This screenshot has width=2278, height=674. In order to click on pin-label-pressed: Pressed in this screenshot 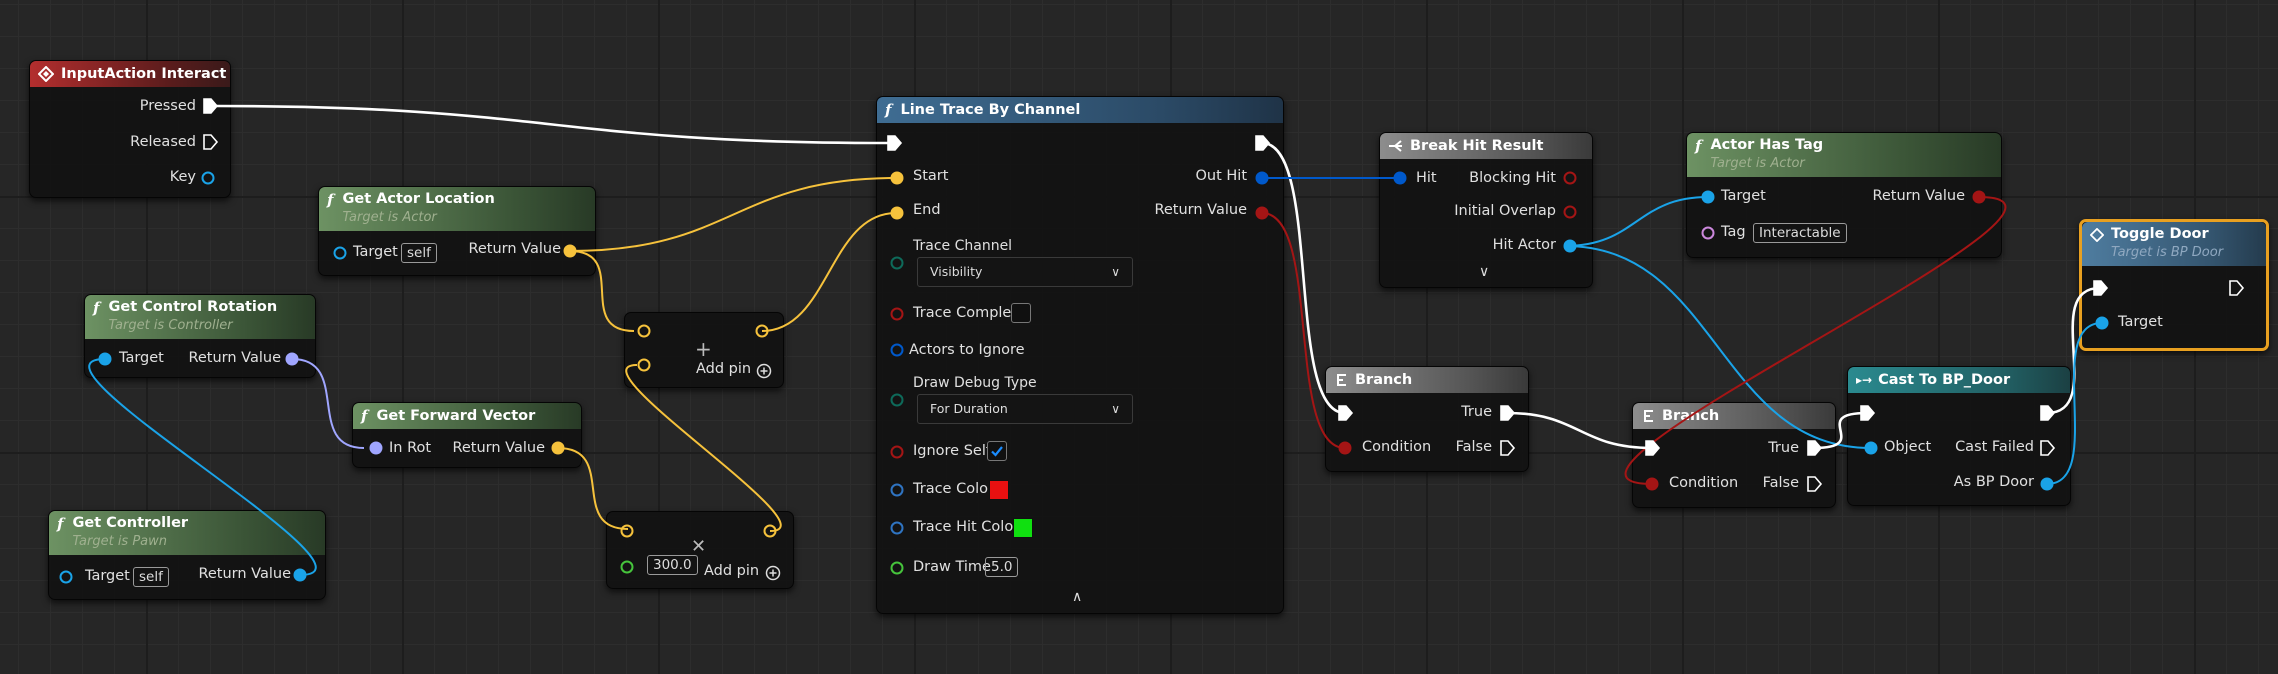, I will do `click(167, 106)`.